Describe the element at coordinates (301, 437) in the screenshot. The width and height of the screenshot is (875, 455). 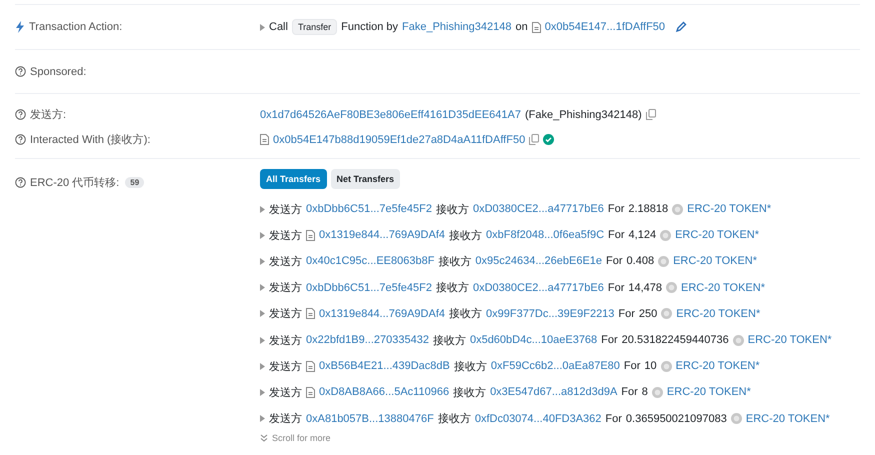
I see `scroll-more-link: Scroll for more` at that location.